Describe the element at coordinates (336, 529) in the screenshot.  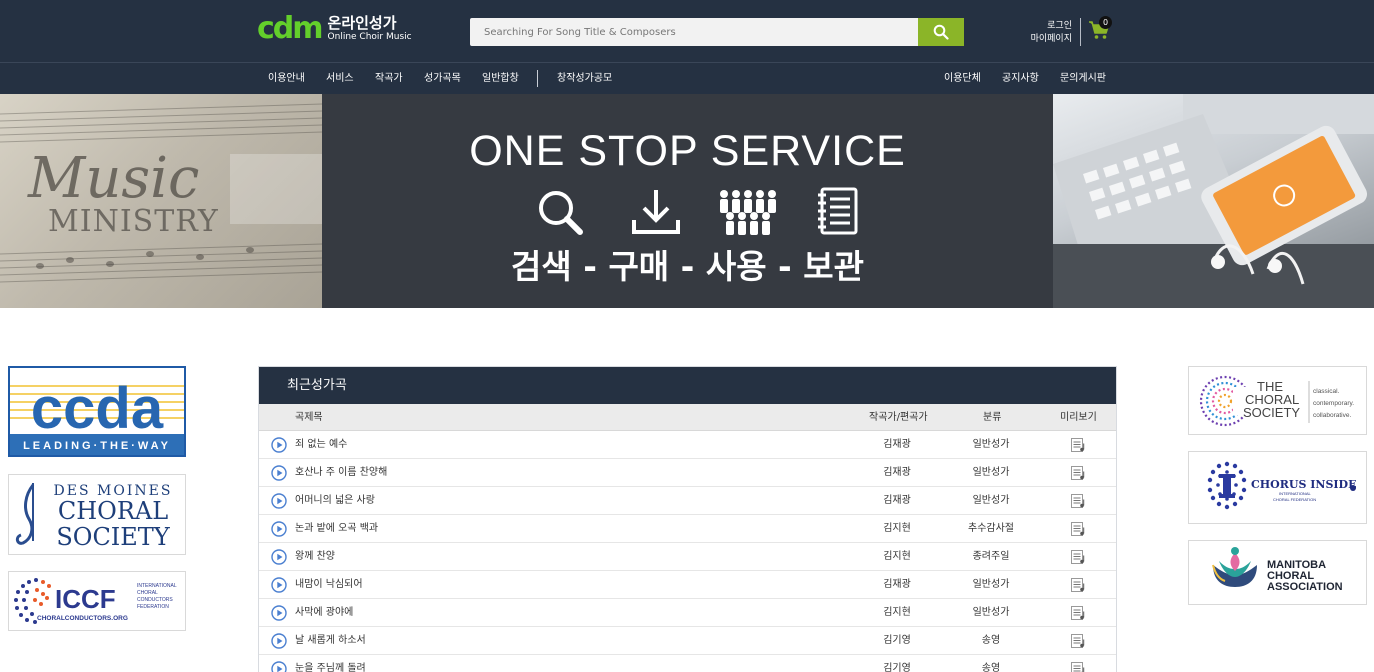
I see `song-title: 논과 밭에 오곡 백과` at that location.